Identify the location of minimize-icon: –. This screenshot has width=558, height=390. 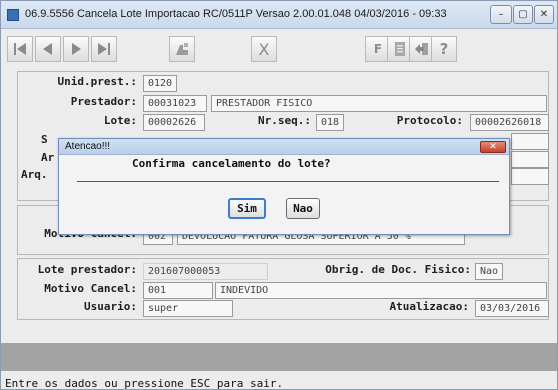
(501, 14).